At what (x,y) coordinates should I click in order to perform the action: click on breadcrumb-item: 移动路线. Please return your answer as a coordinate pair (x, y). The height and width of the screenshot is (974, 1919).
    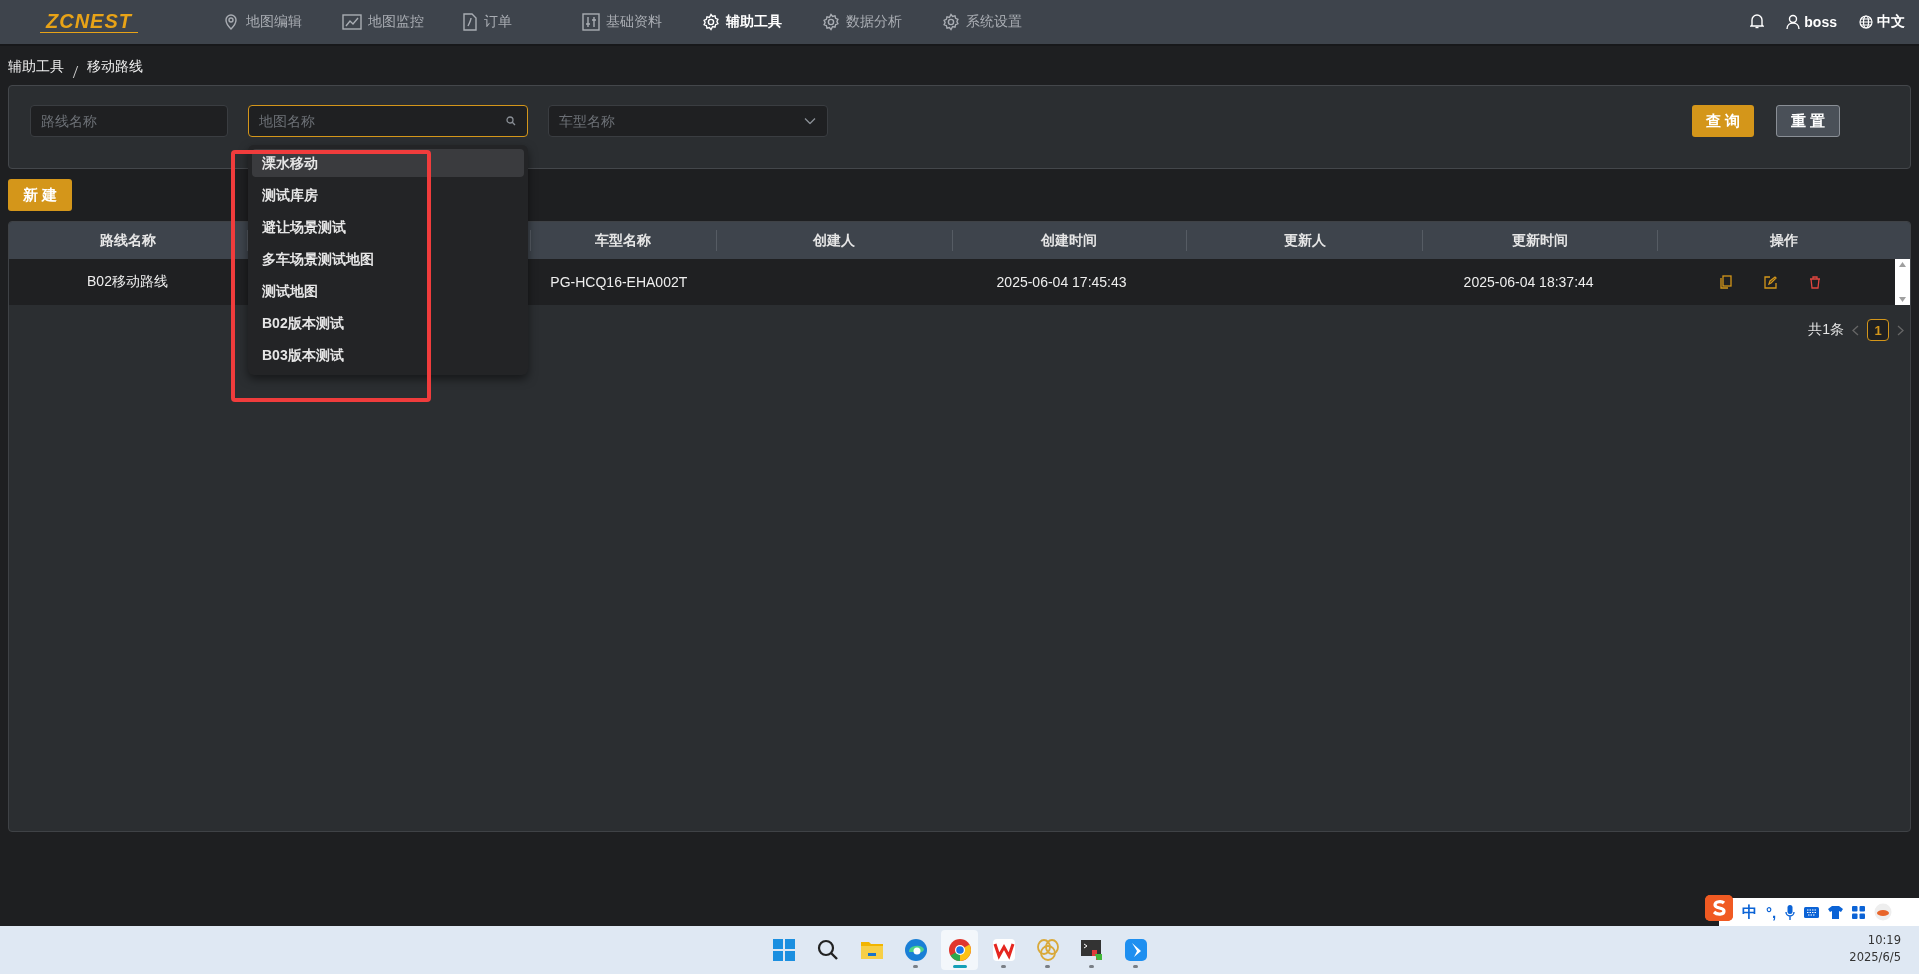
    Looking at the image, I should click on (115, 67).